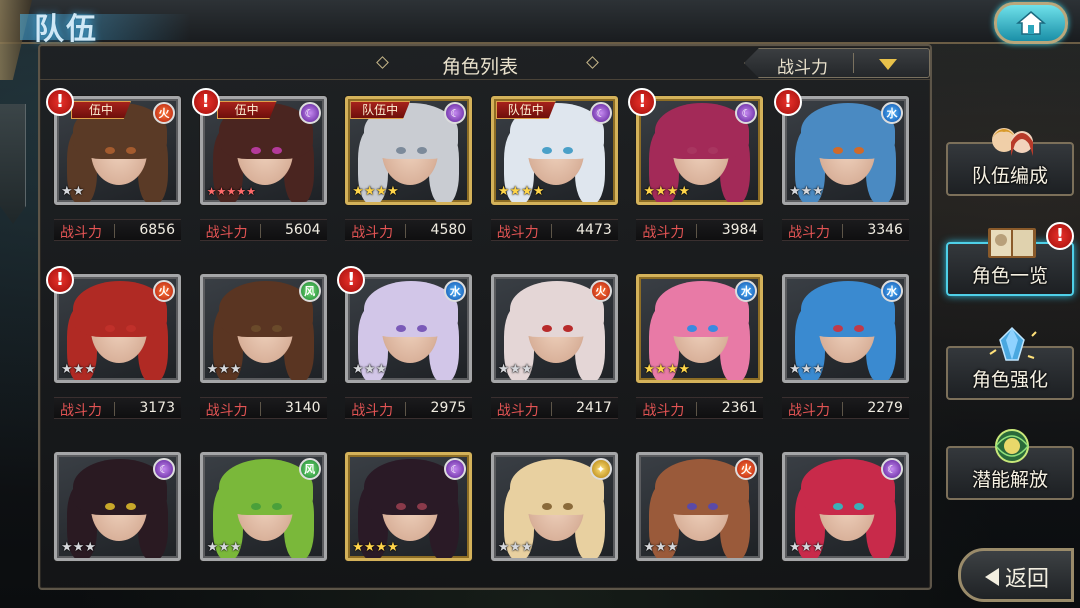 The image size is (1080, 608). I want to click on team-portraits-icon, so click(1012, 142).